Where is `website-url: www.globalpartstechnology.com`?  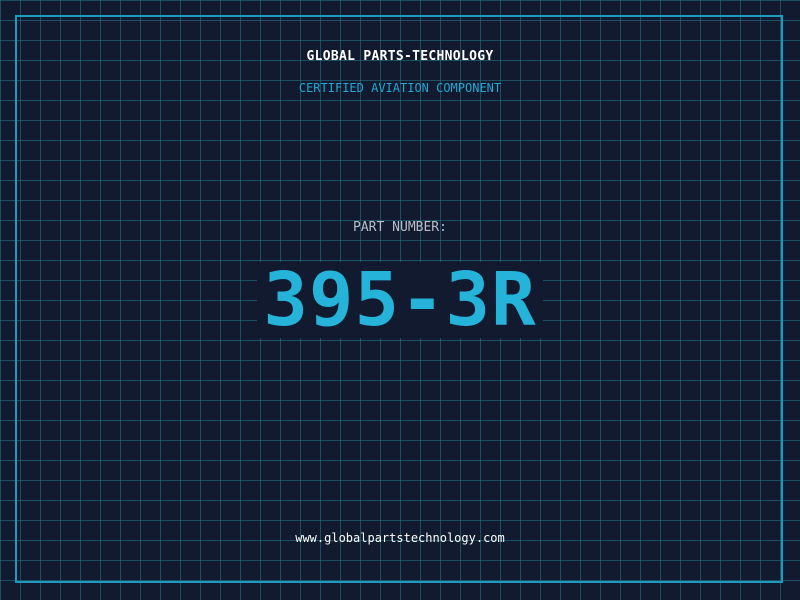
website-url: www.globalpartstechnology.com is located at coordinates (400, 538).